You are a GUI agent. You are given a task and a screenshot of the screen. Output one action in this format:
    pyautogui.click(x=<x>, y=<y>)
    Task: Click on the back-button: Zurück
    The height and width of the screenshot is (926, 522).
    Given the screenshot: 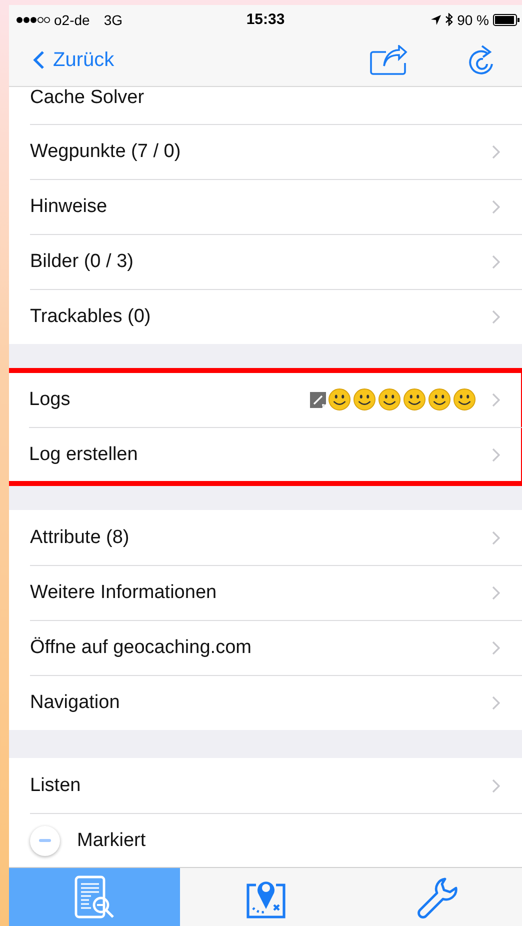 What is the action you would take?
    pyautogui.click(x=73, y=60)
    